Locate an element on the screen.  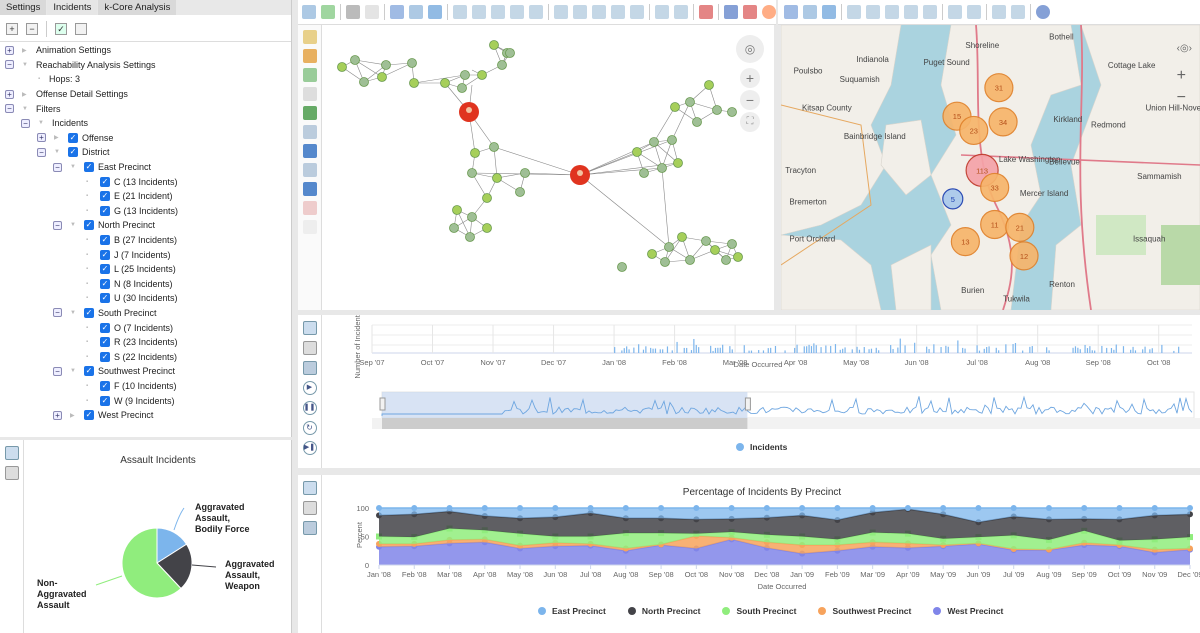
legend-item: Southwest Precinct is located at coordinates (864, 611).